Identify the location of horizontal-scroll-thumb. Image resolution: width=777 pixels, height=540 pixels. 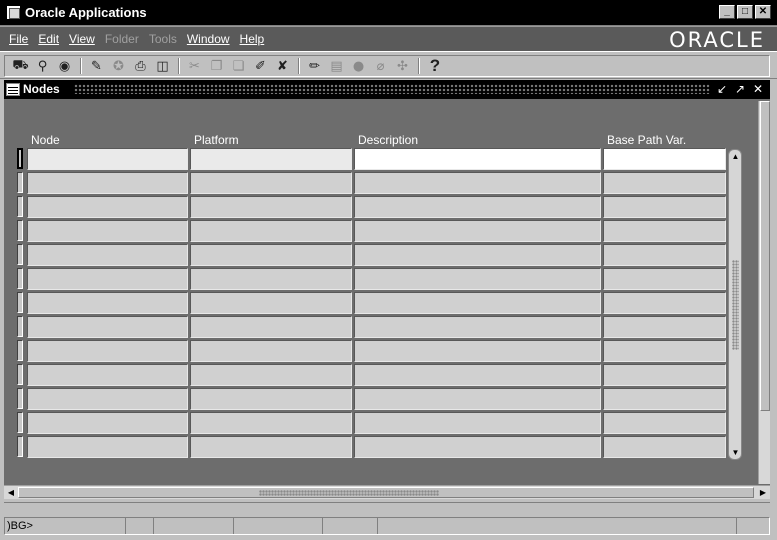
(386, 492).